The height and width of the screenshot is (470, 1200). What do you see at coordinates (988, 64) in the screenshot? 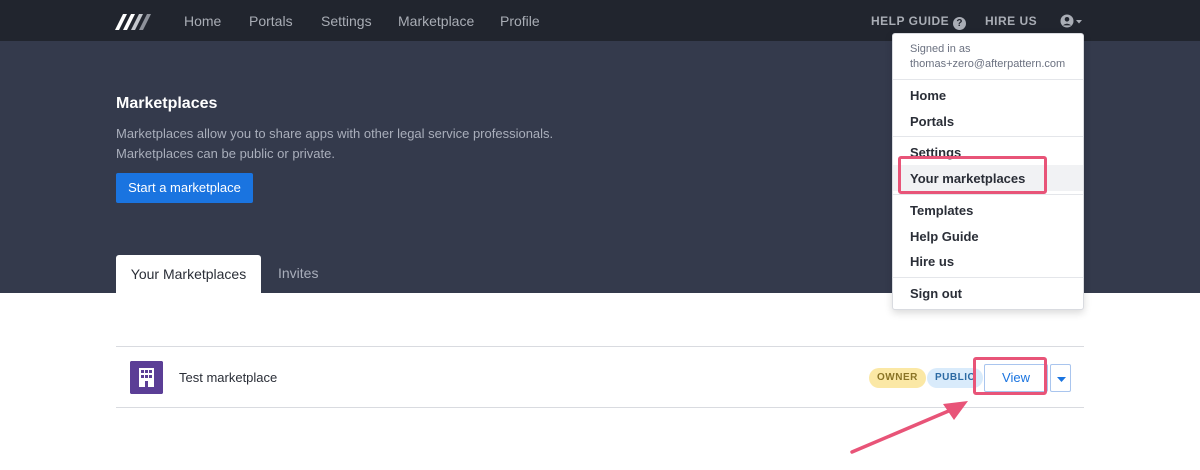
I see `signed-in-email: thomas+zero@afterpattern.com` at bounding box center [988, 64].